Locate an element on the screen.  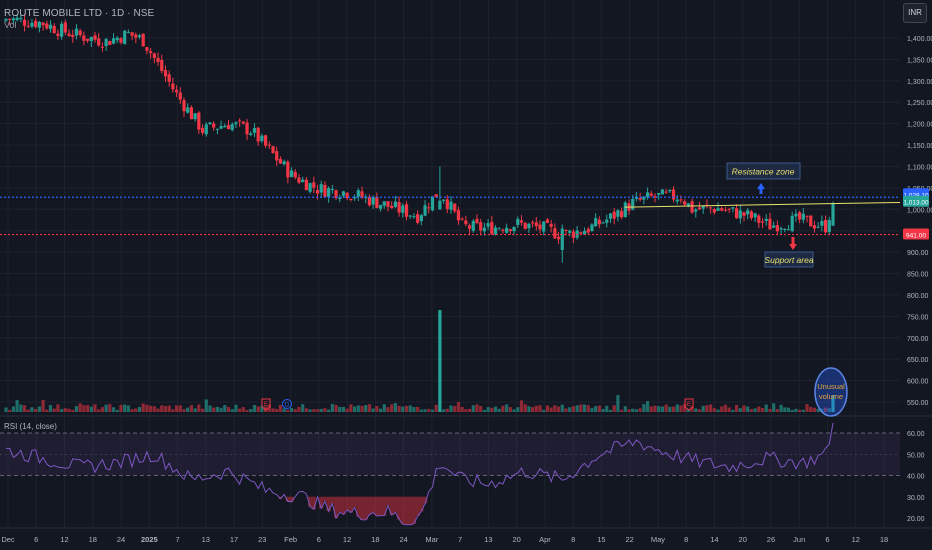
price-tick-label: 1,400.00 is located at coordinates (919, 39).